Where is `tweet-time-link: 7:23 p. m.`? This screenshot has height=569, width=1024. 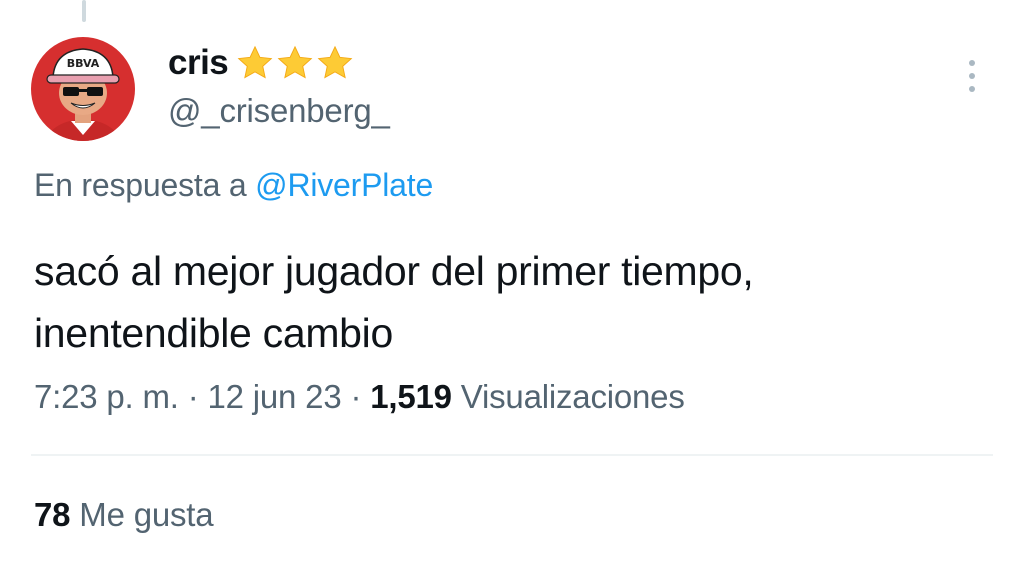
tweet-time-link: 7:23 p. m. is located at coordinates (106, 396).